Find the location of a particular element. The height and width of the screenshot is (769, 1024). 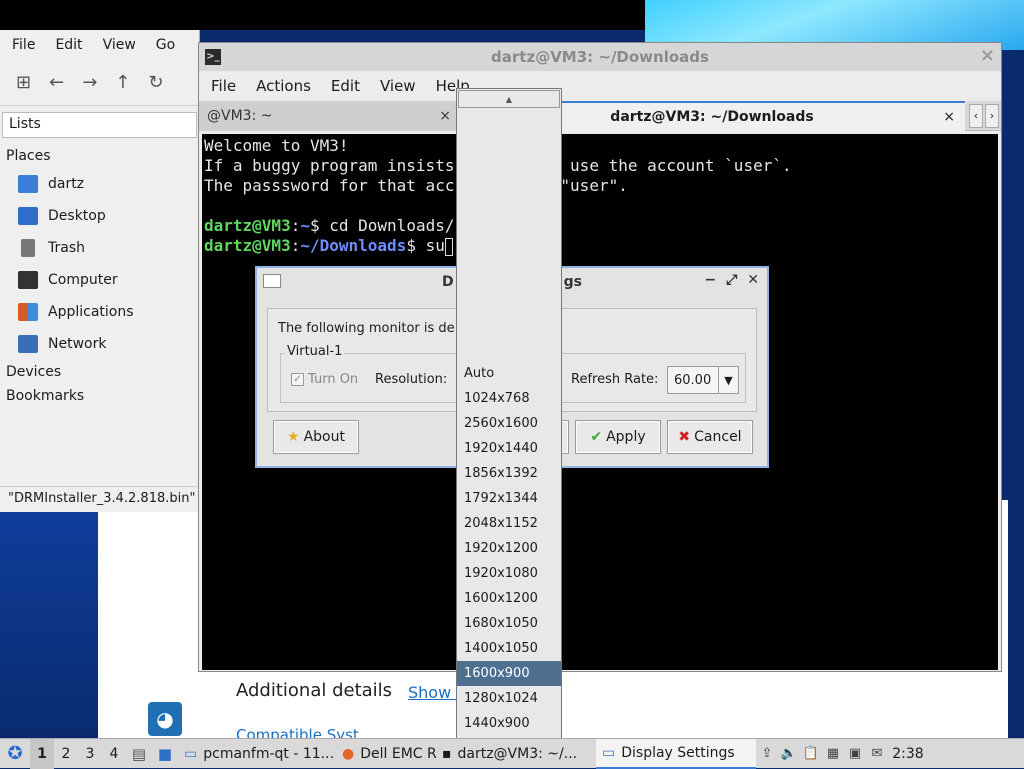

resolution-option: 2560x1600 is located at coordinates (509, 423).